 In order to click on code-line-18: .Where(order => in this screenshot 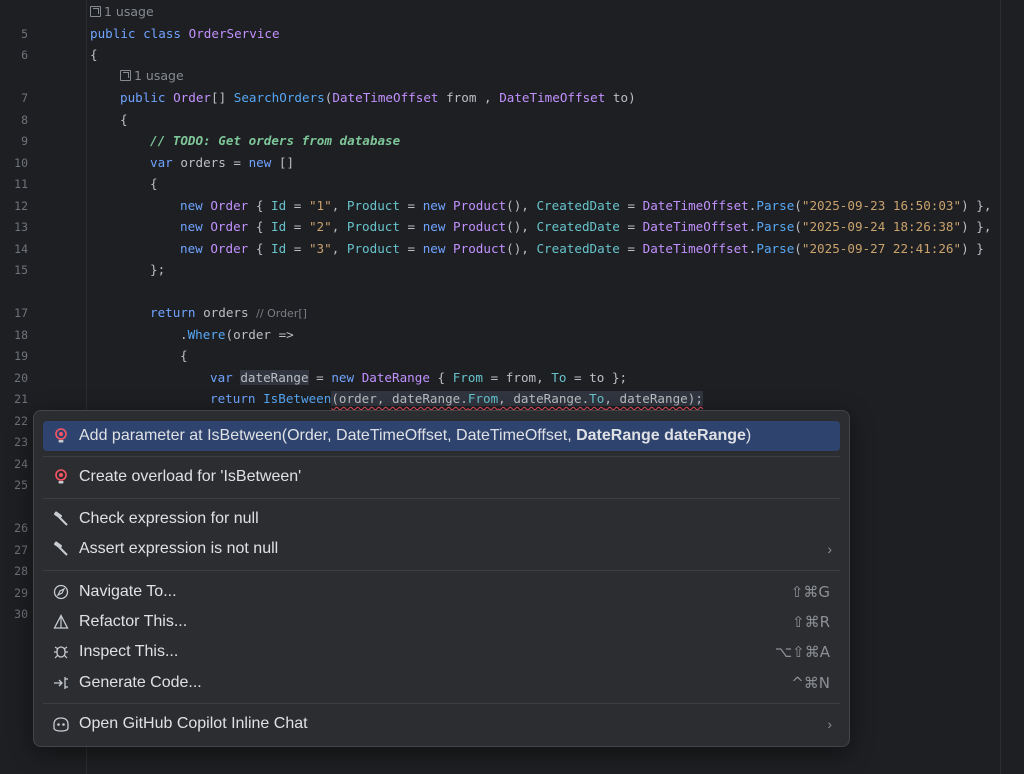, I will do `click(237, 334)`.